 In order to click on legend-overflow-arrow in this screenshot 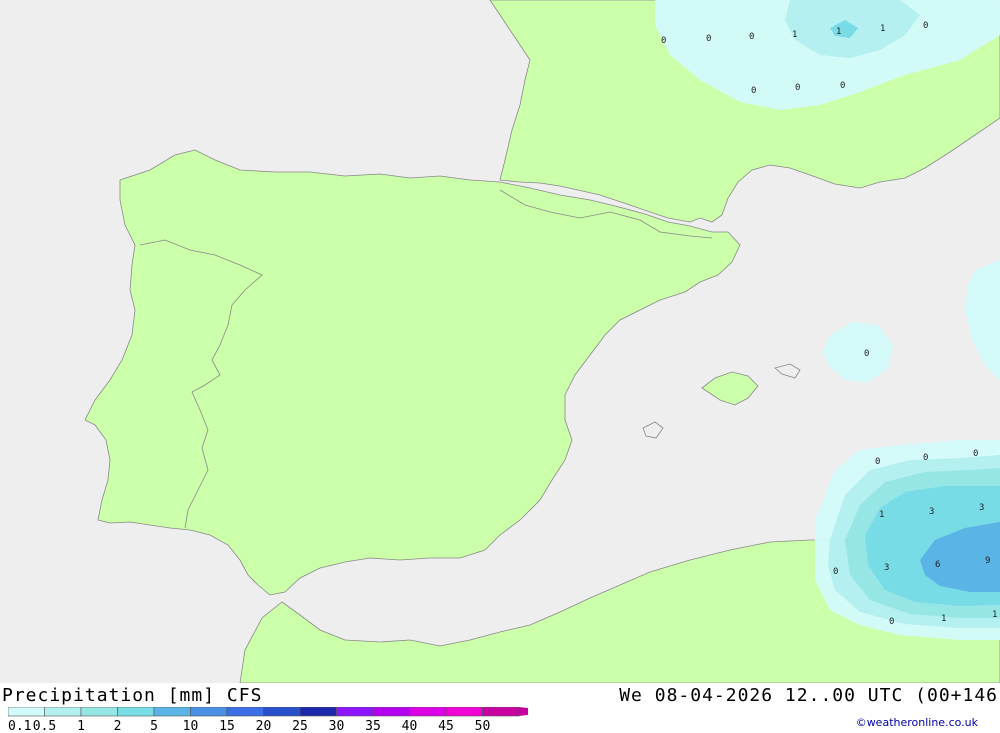, I will do `click(523, 711)`.